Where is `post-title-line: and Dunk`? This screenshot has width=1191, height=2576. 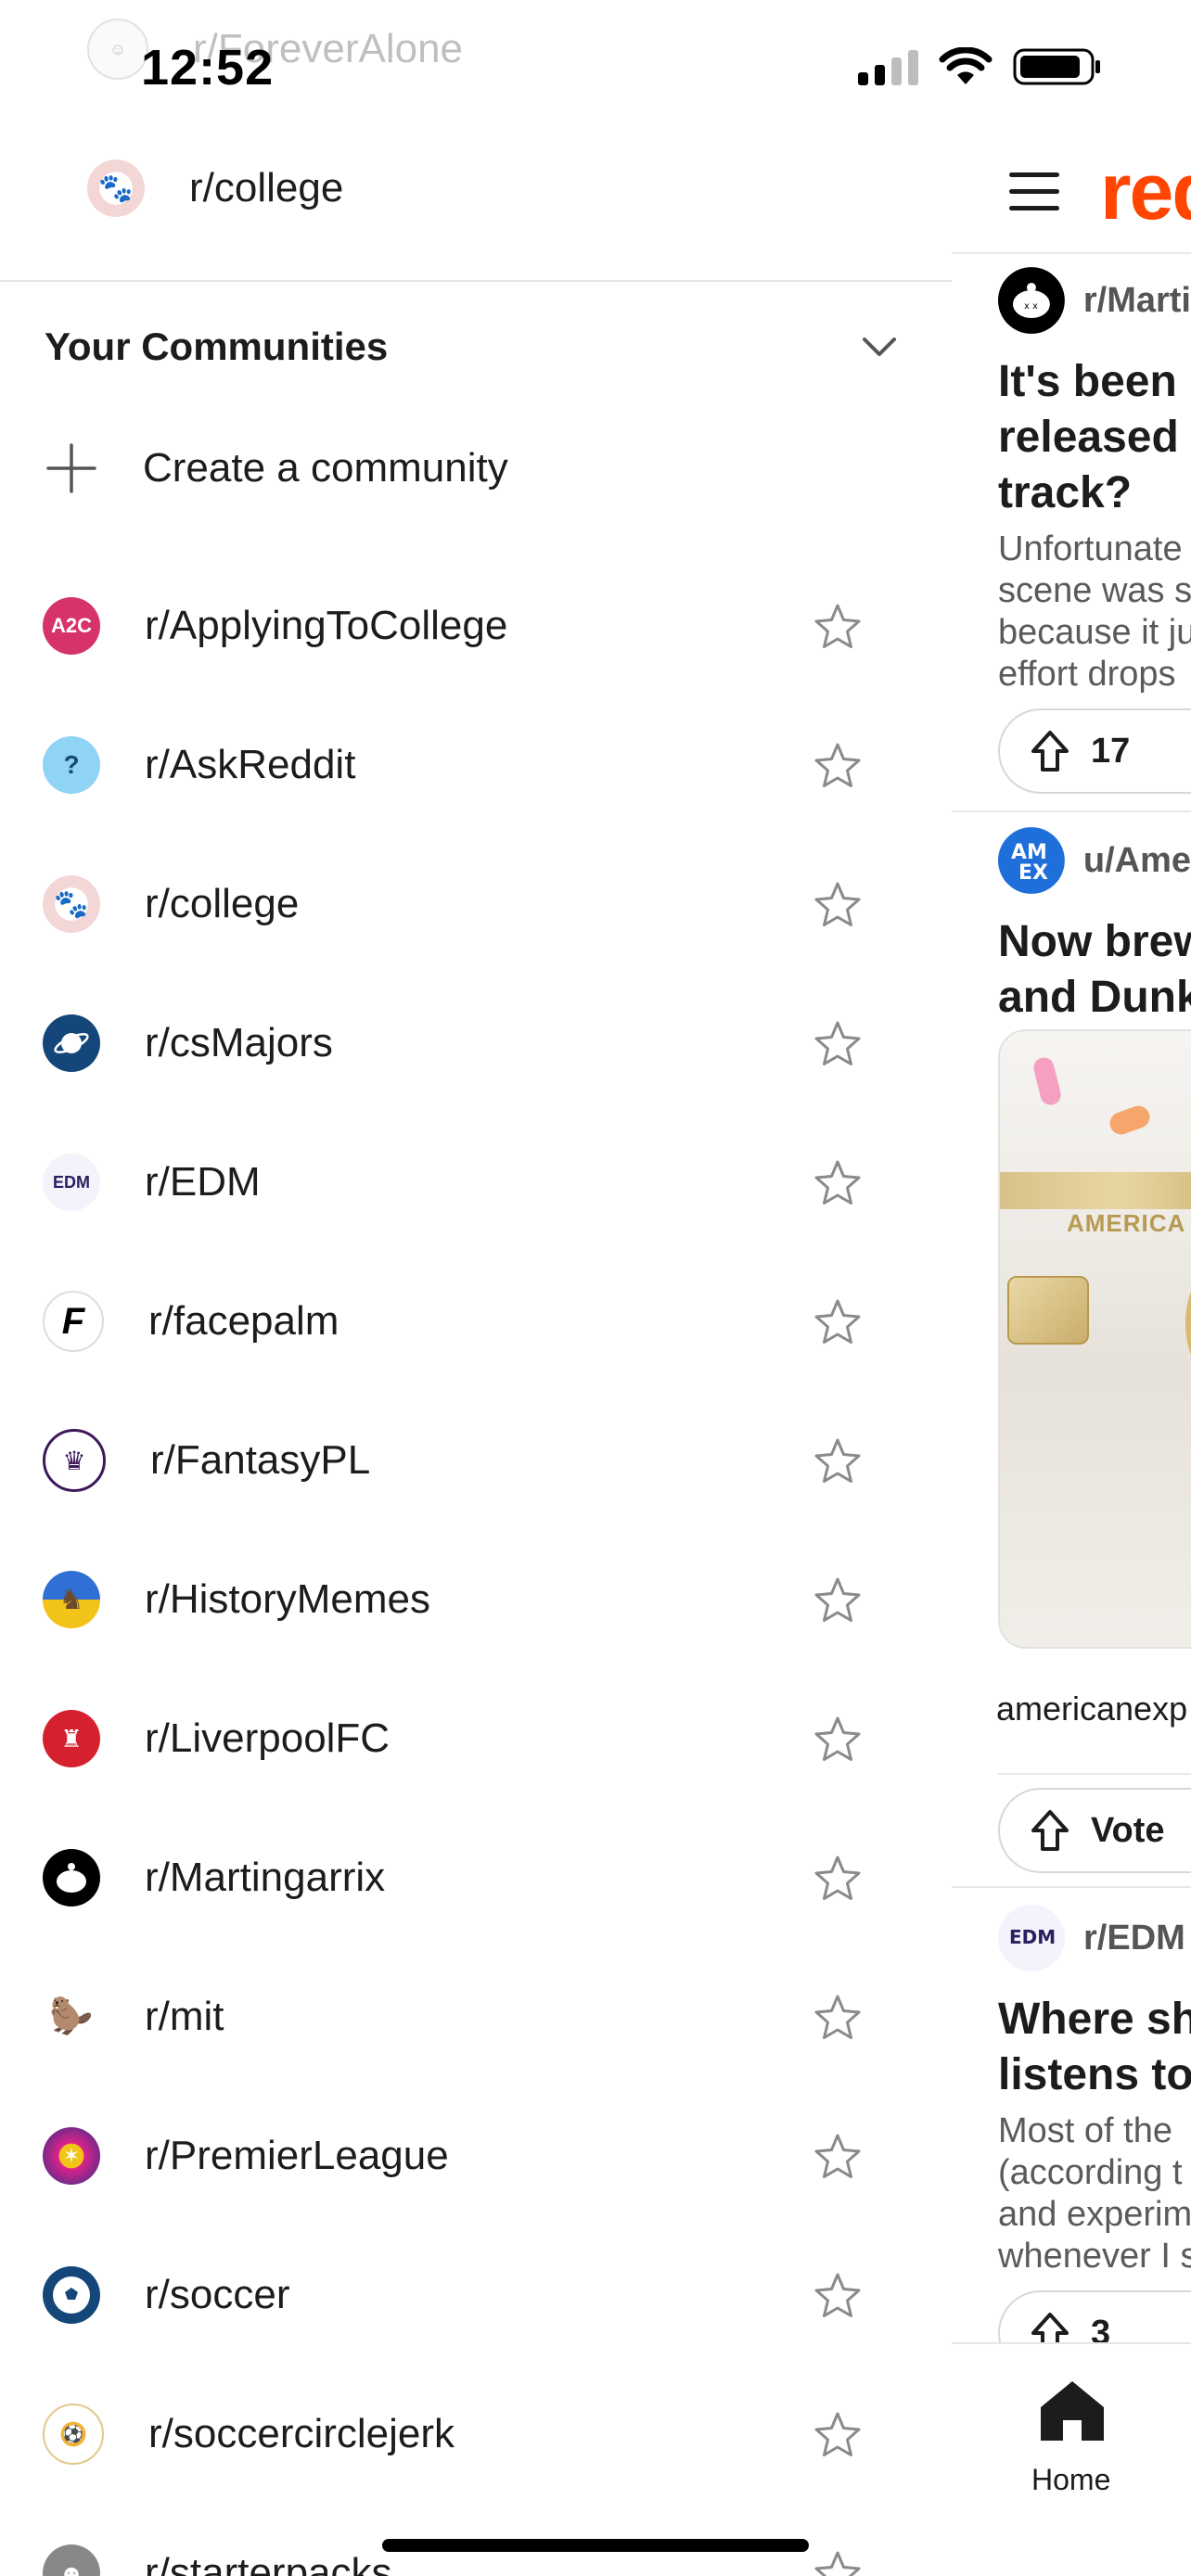
post-title-line: and Dunk is located at coordinates (1095, 998).